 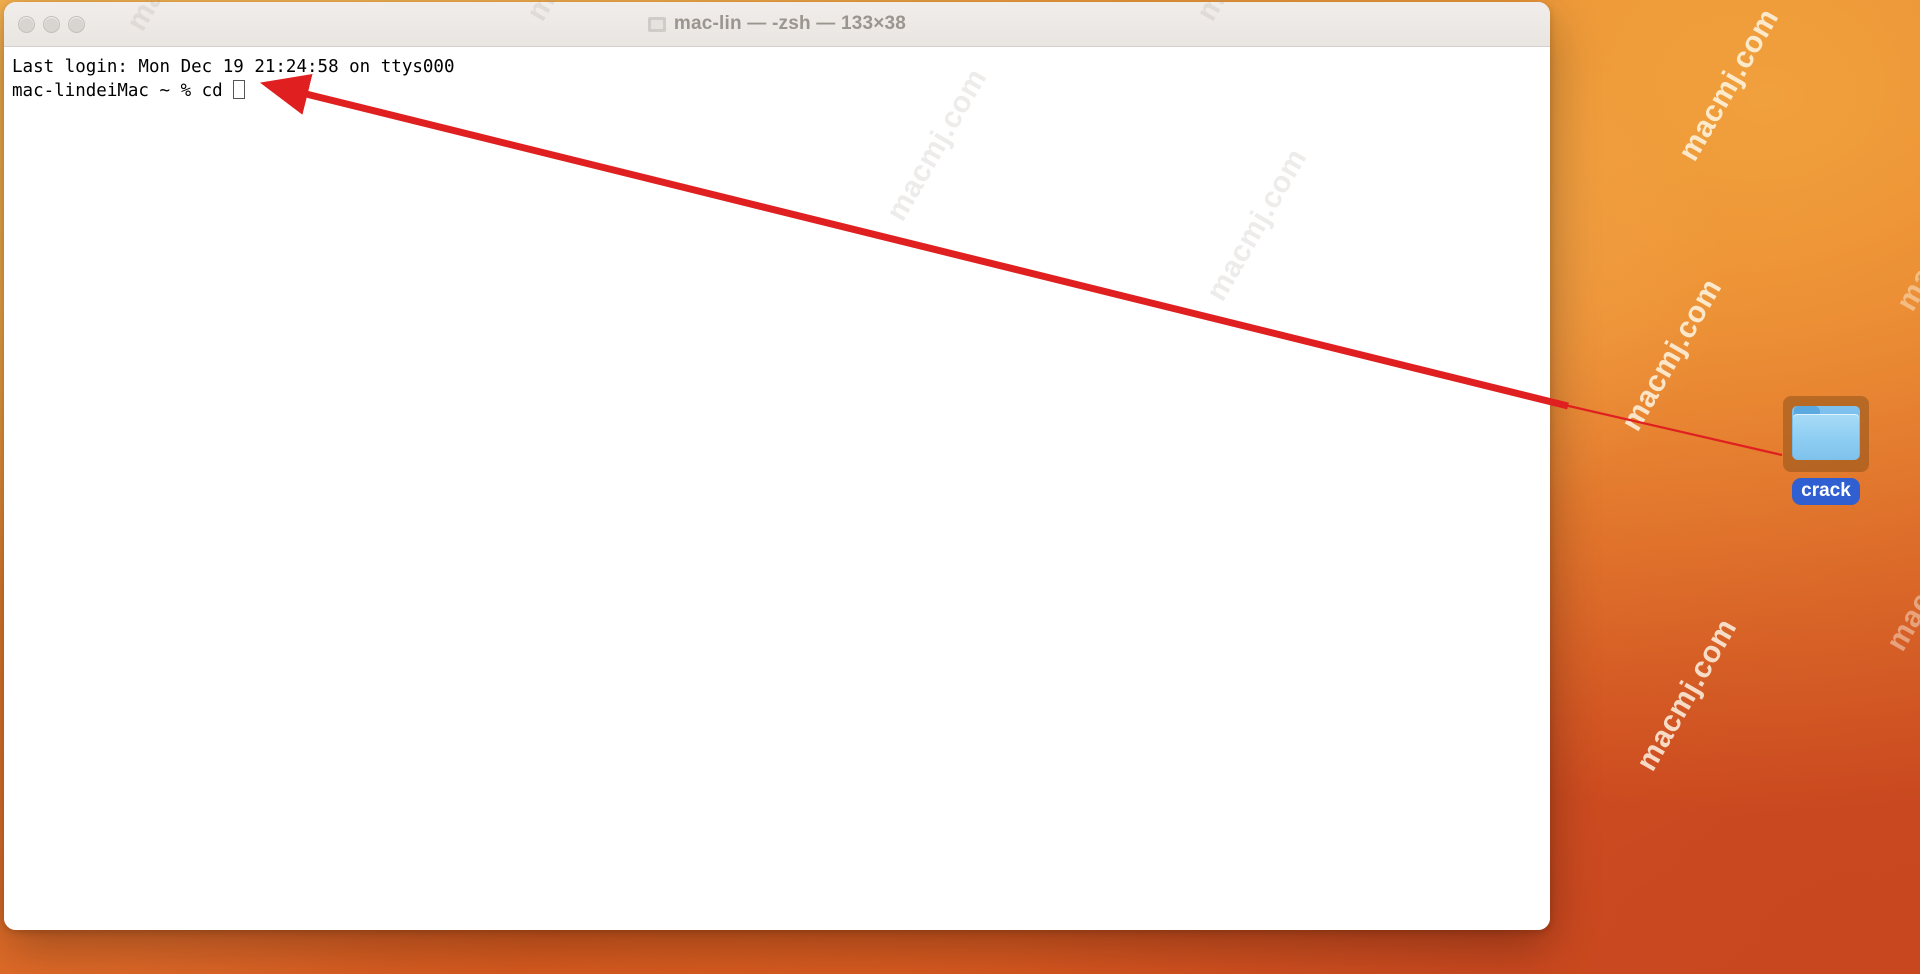 What do you see at coordinates (123, 91) in the screenshot?
I see `terminal-prompt-text: mac-lindeiMac ~ % cd` at bounding box center [123, 91].